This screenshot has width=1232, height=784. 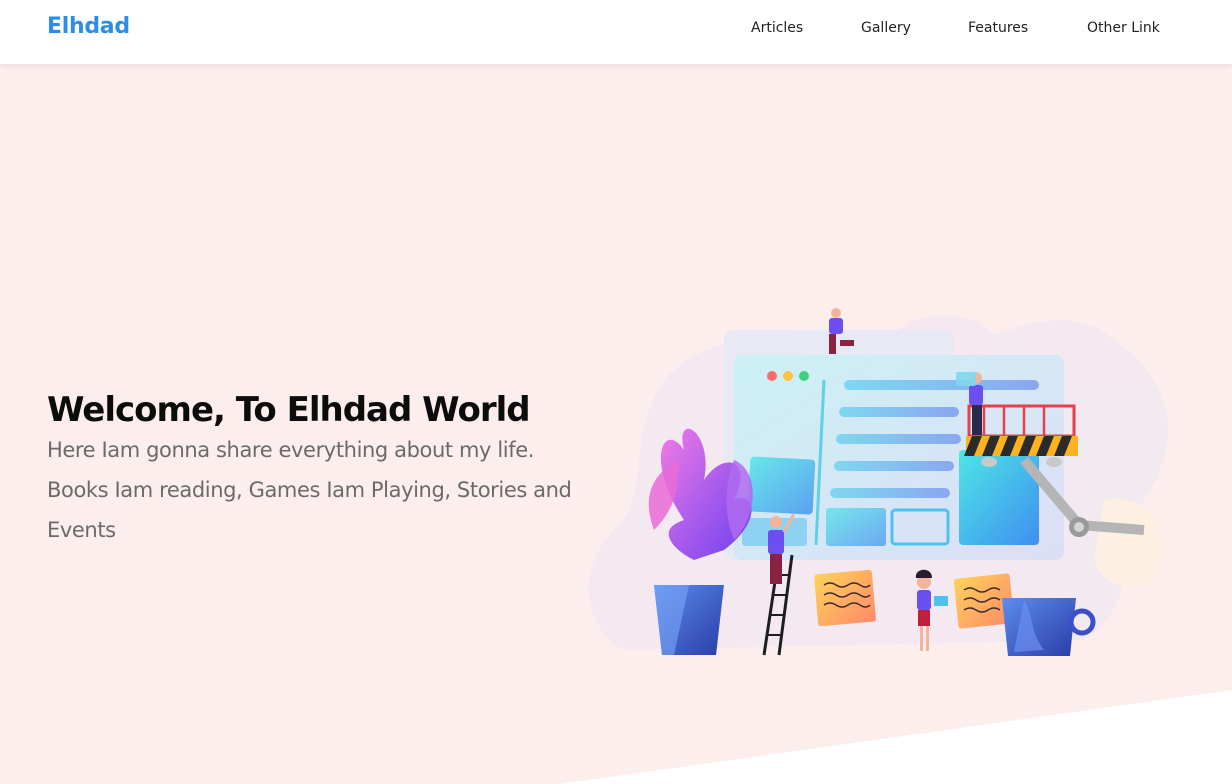 I want to click on nav-link-articles: Articles, so click(x=777, y=28).